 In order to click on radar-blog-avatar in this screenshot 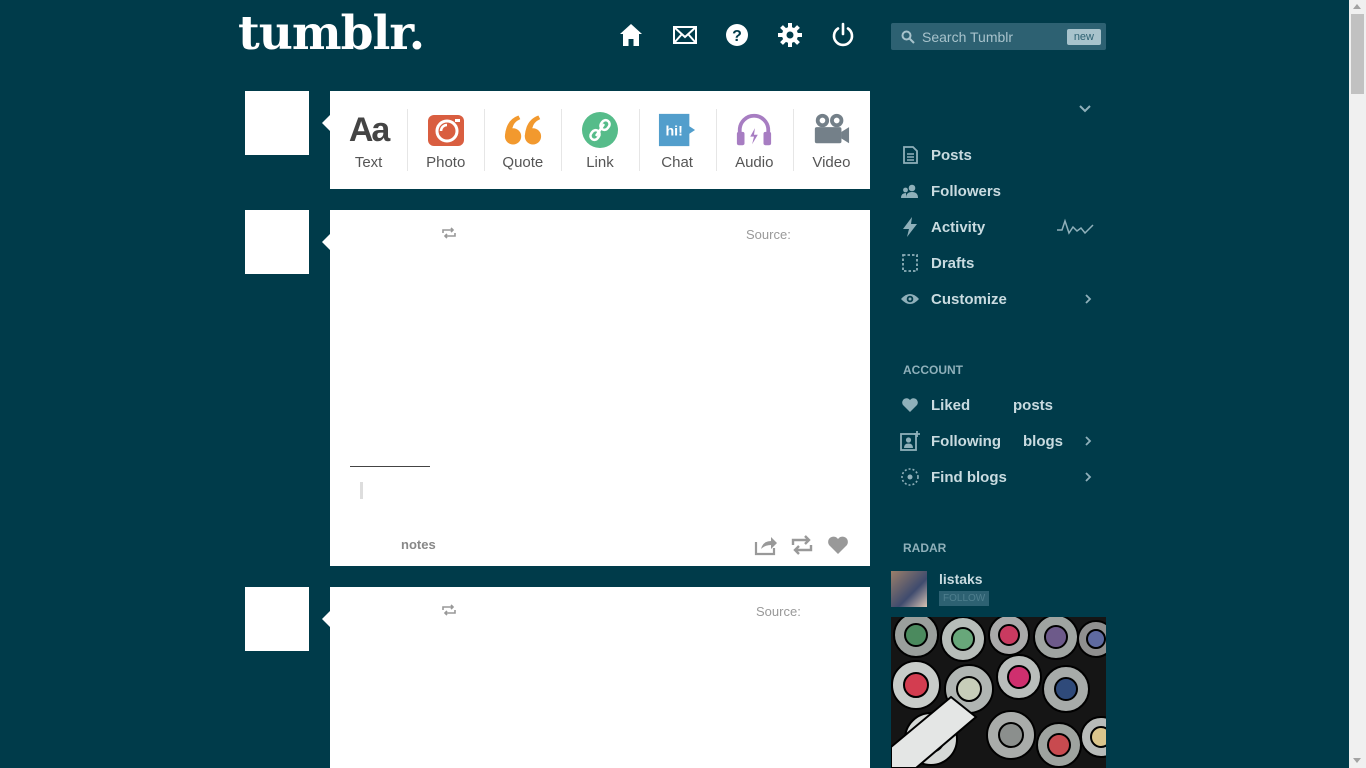, I will do `click(909, 589)`.